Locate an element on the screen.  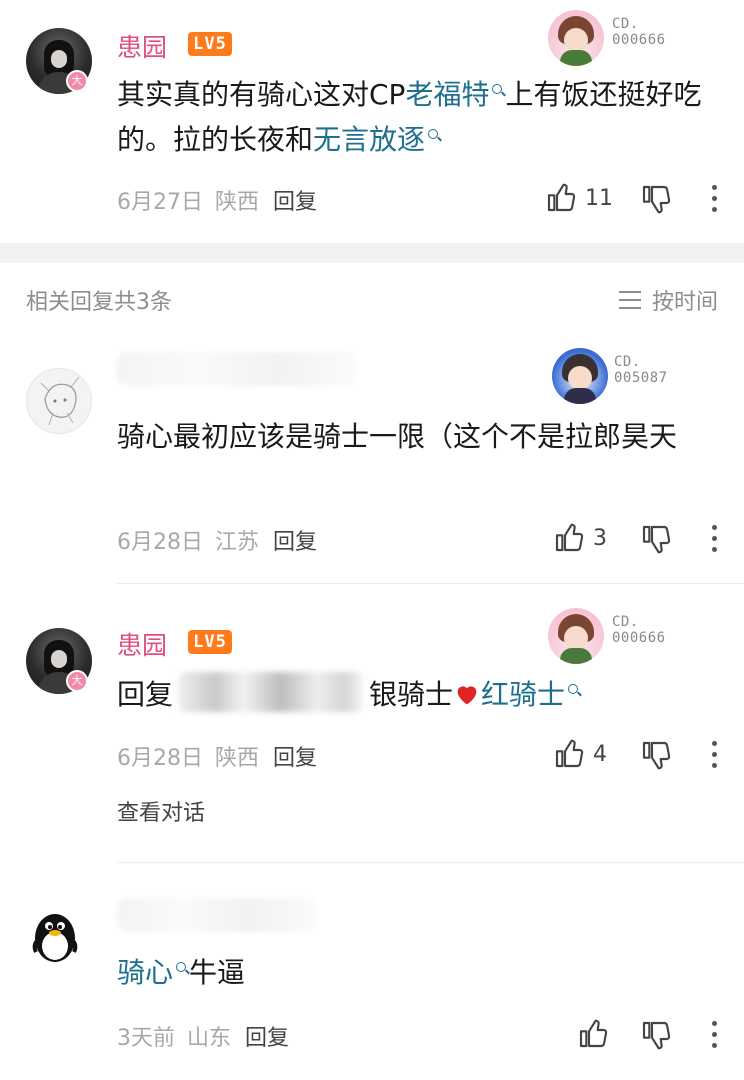
sketch-avatar-icon is located at coordinates (60, 401).